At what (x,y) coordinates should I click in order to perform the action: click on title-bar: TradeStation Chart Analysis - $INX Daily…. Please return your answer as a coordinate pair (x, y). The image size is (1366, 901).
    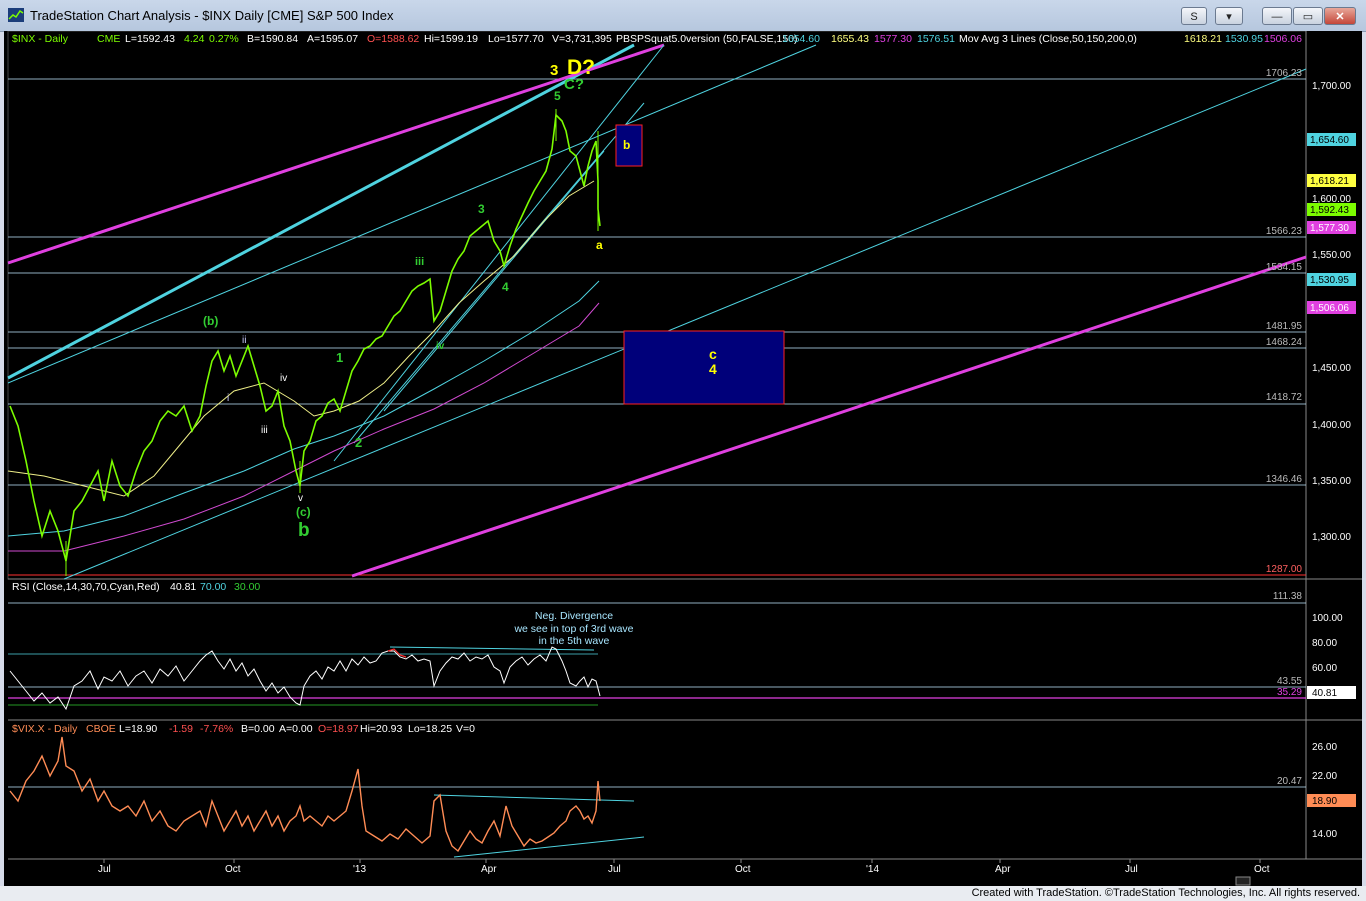
    Looking at the image, I should click on (683, 16).